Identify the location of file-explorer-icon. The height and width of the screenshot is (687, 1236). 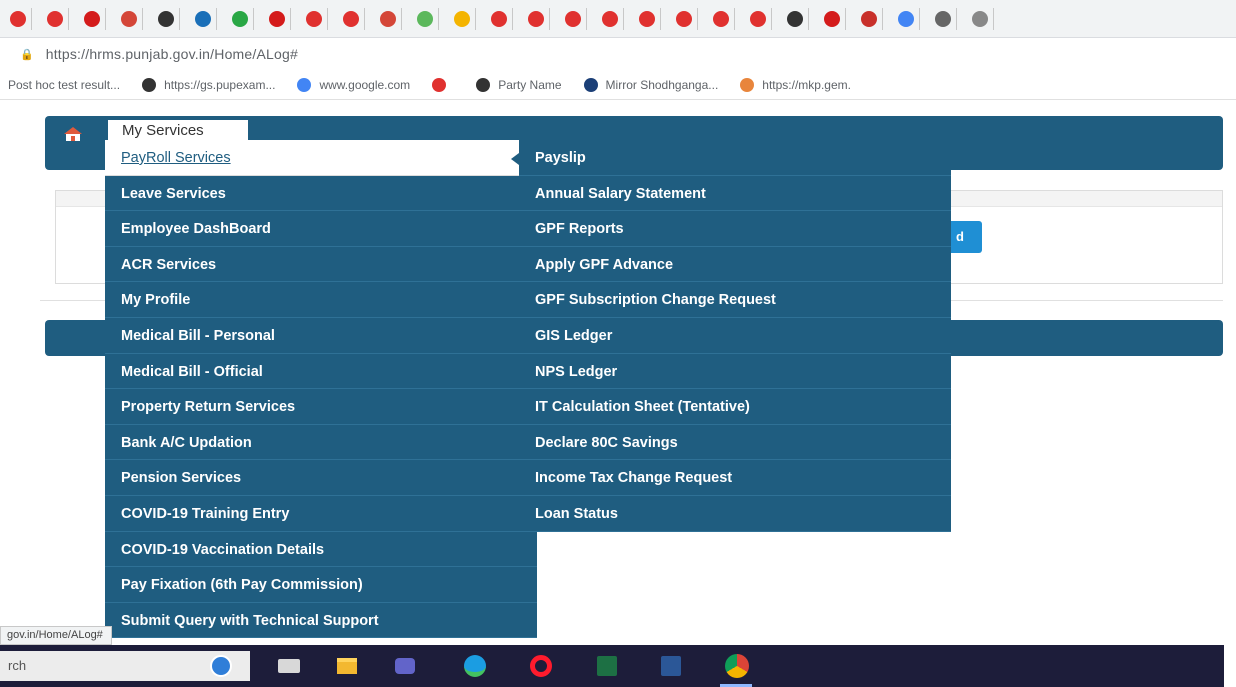
(347, 666).